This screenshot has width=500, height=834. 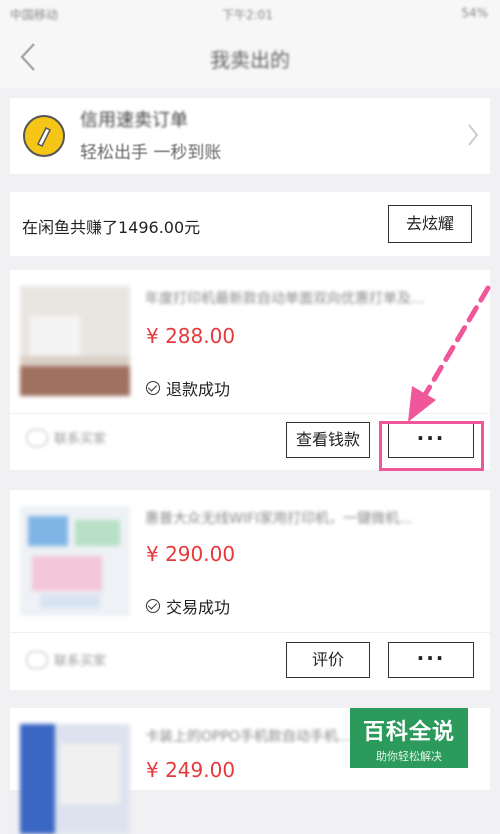 I want to click on nav-bar: 我卖出的, so click(x=250, y=57).